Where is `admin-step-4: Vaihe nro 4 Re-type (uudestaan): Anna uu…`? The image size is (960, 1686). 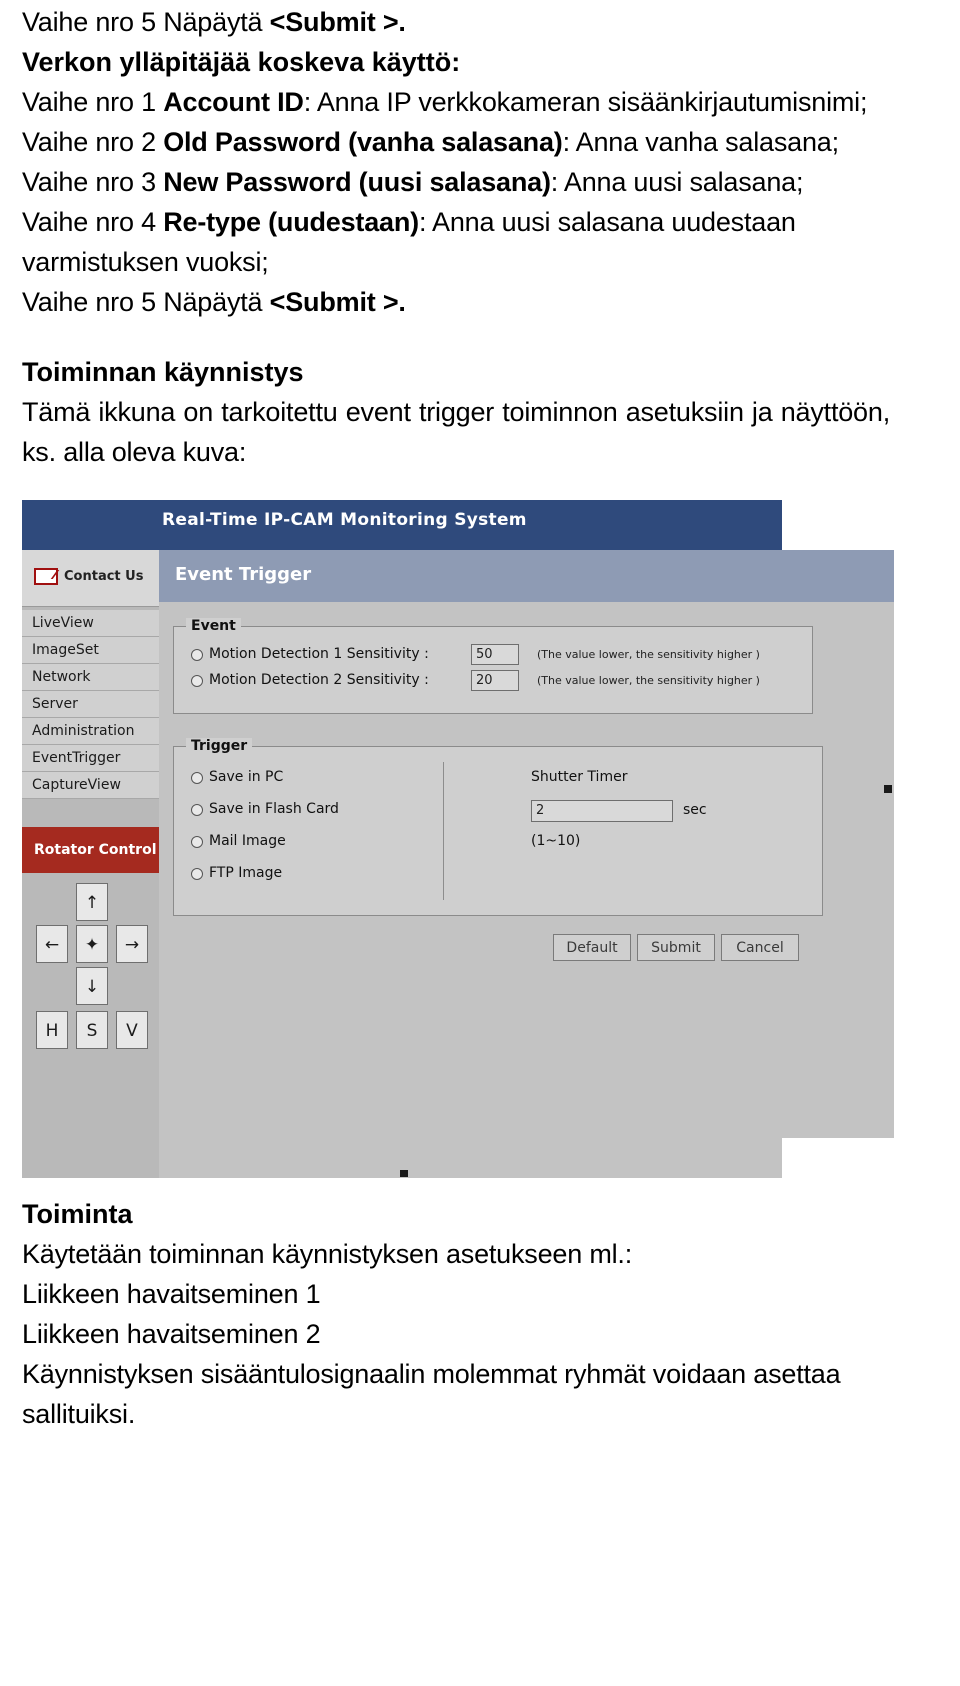 admin-step-4: Vaihe nro 4 Re-type (uudestaan): Anna uu… is located at coordinates (480, 242).